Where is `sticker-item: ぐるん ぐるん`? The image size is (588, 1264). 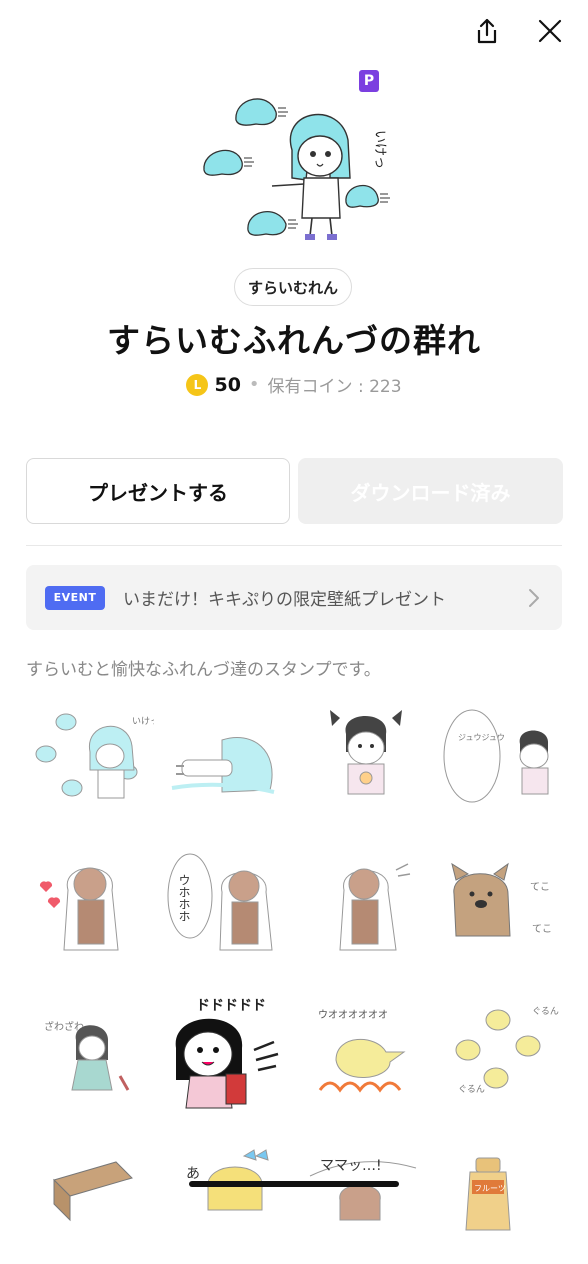 sticker-item: ぐるん ぐるん is located at coordinates (503, 1050).